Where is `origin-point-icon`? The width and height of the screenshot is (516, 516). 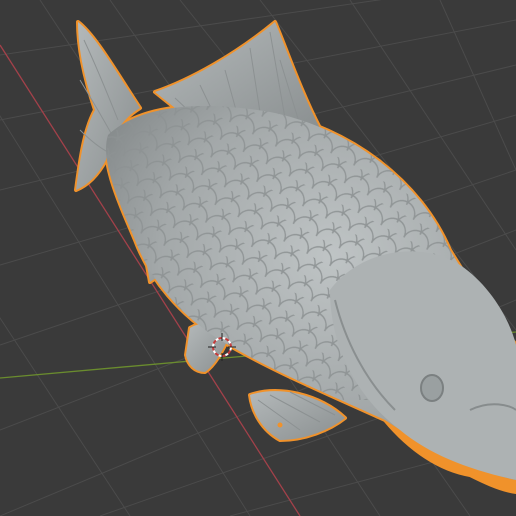 origin-point-icon is located at coordinates (280, 425).